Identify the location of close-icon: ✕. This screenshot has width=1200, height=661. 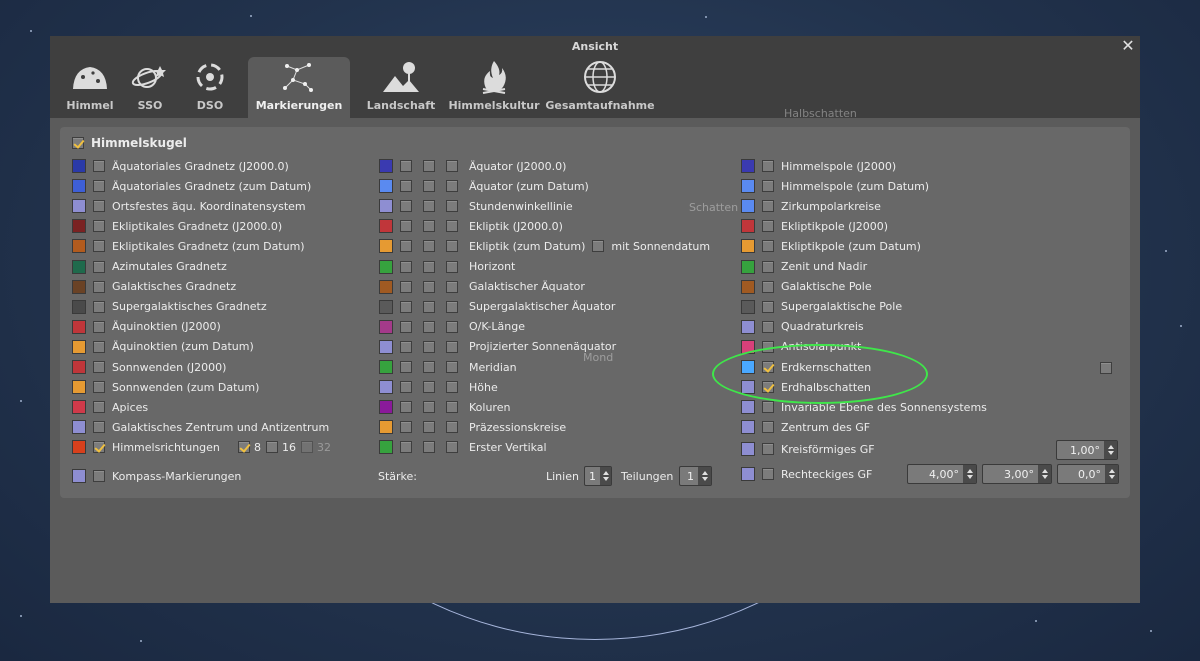
(1128, 46).